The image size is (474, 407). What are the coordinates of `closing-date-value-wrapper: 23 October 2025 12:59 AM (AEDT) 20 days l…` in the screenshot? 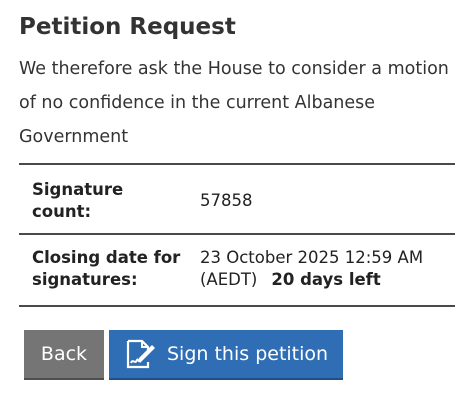 It's located at (325, 269).